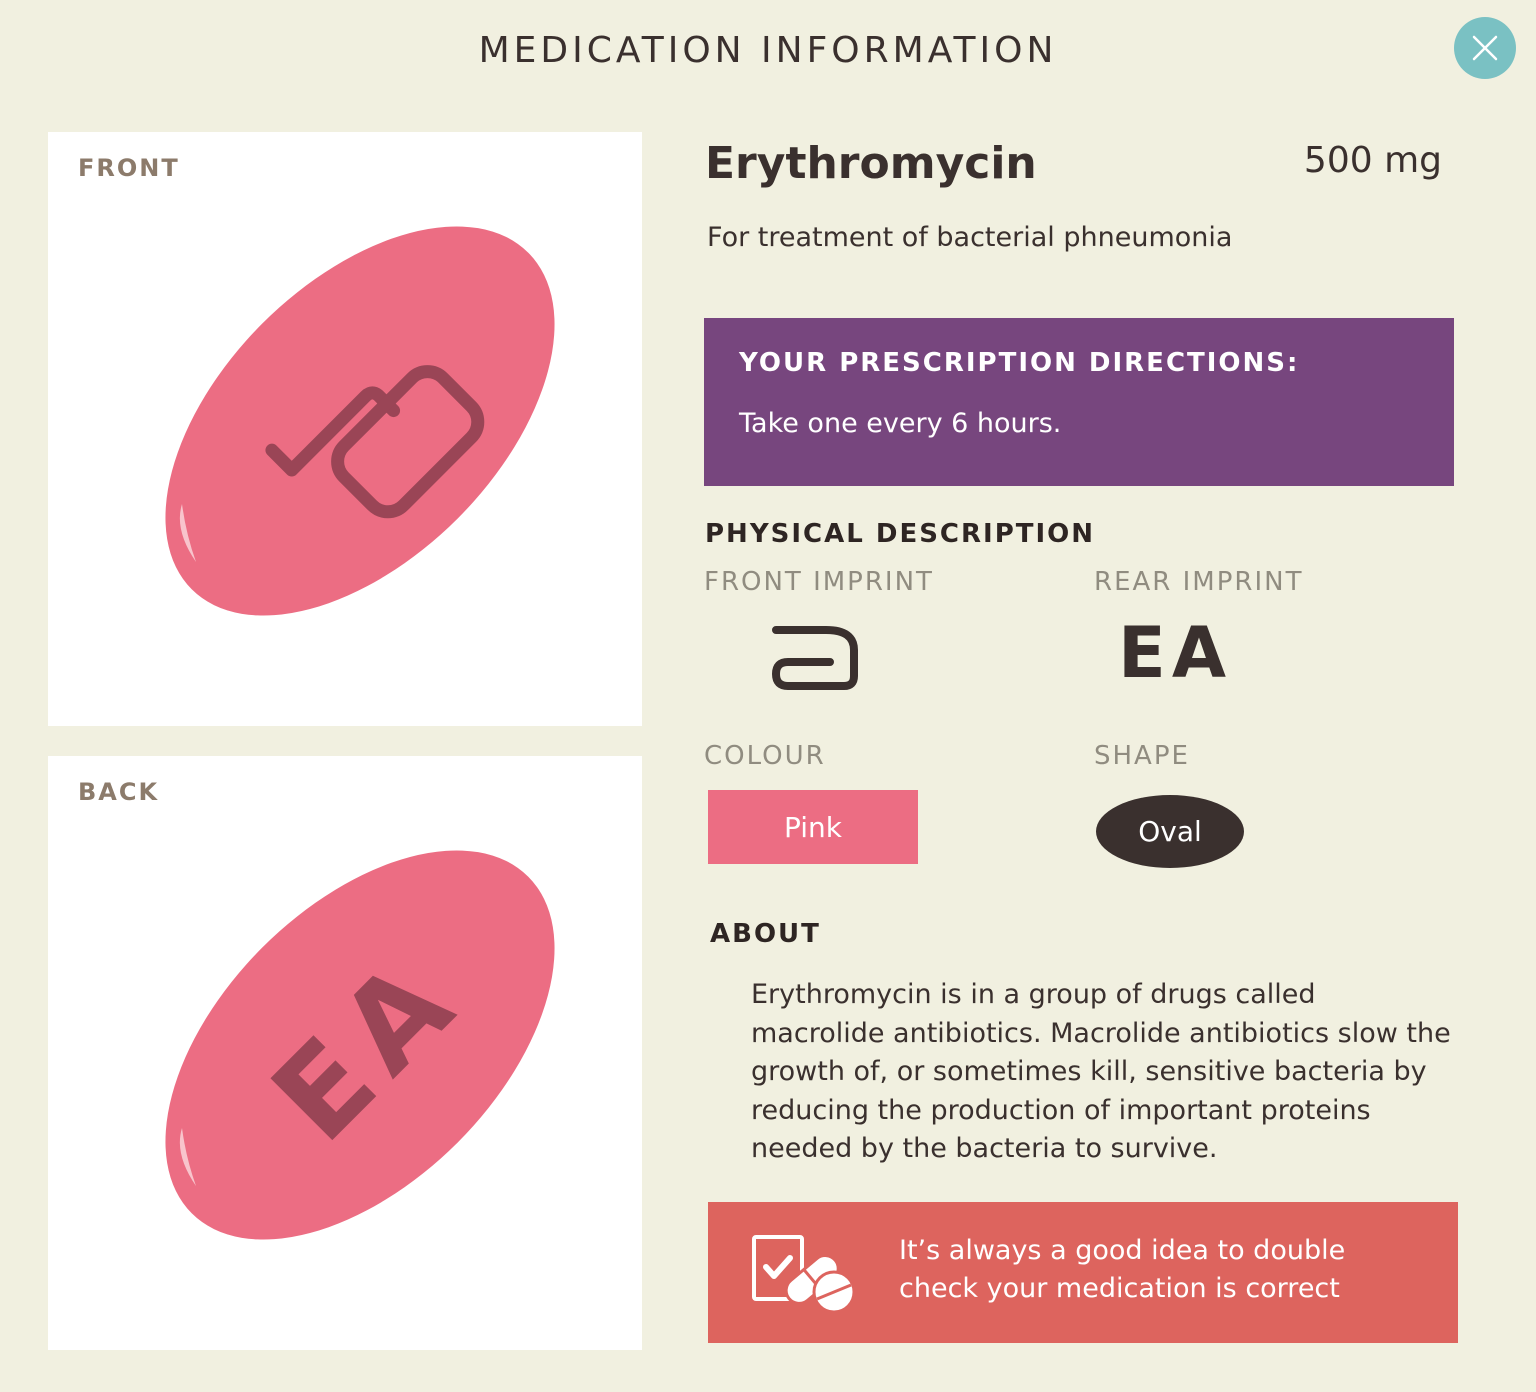 The image size is (1536, 1392). Describe the element at coordinates (129, 168) in the screenshot. I see `front-label: FRONT` at that location.